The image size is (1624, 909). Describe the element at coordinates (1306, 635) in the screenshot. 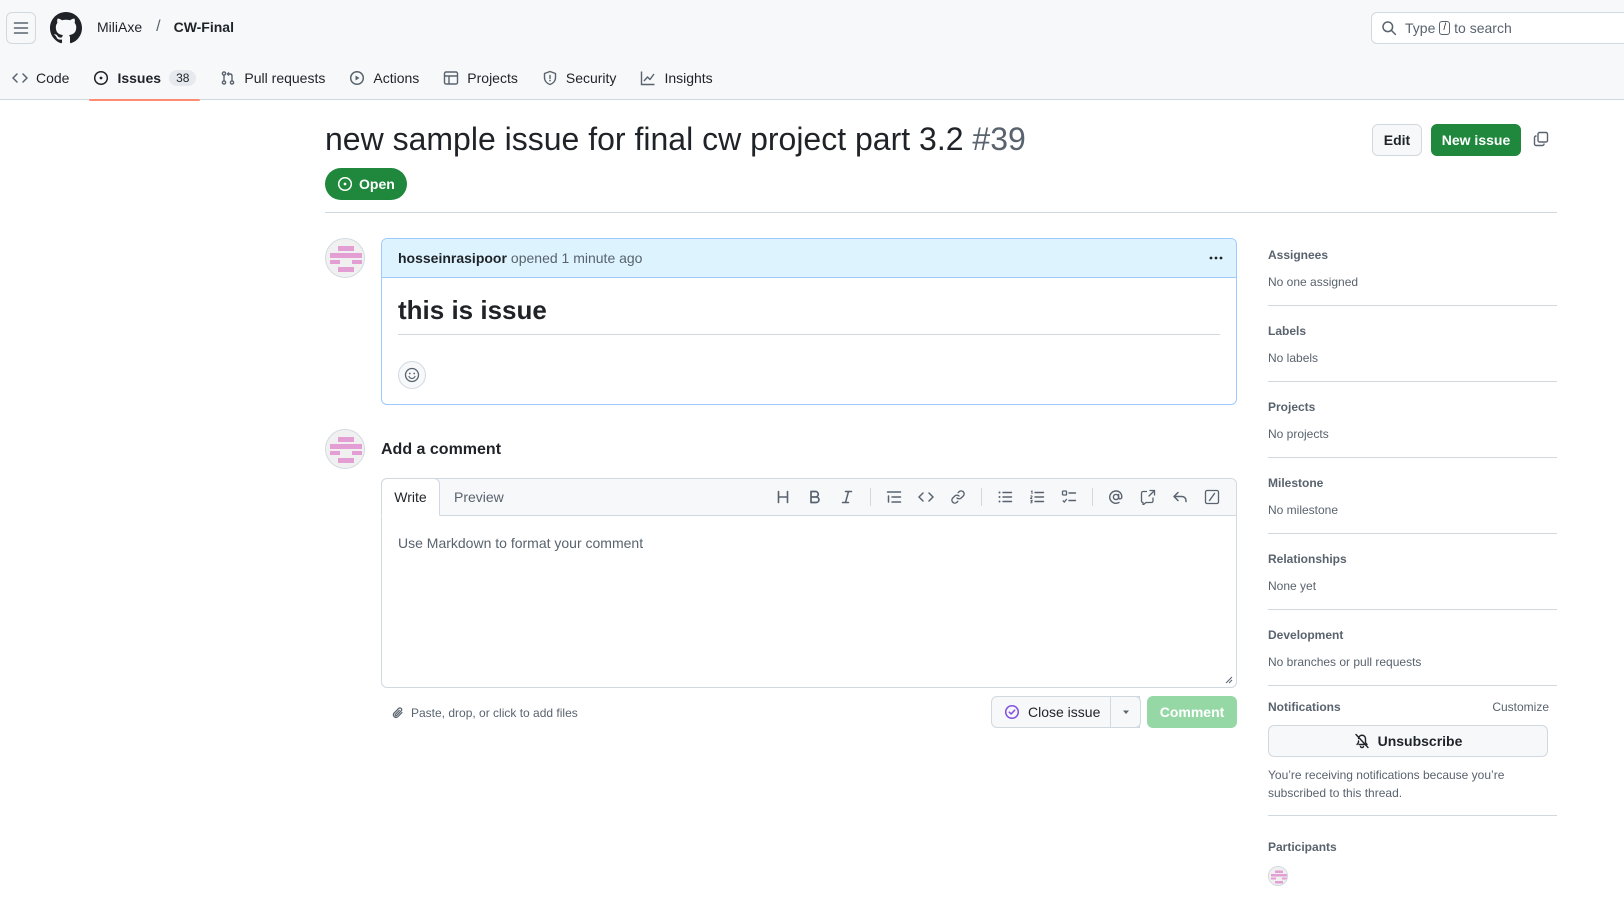

I see `sidebar-heading: Development` at that location.